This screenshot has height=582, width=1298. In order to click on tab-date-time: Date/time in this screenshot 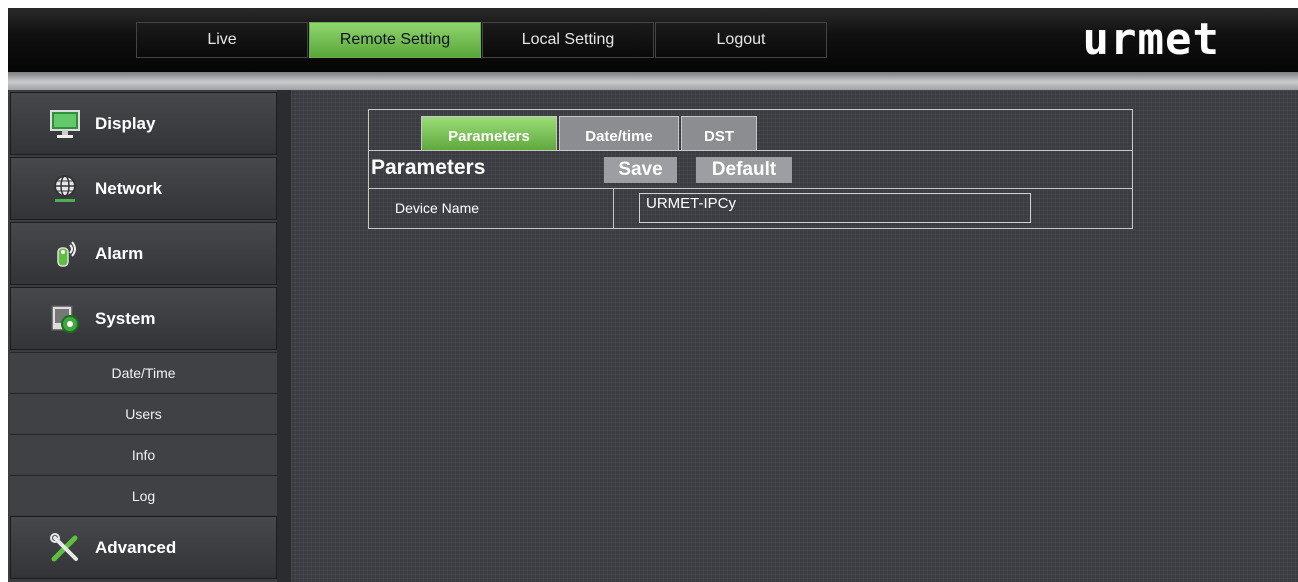, I will do `click(619, 133)`.